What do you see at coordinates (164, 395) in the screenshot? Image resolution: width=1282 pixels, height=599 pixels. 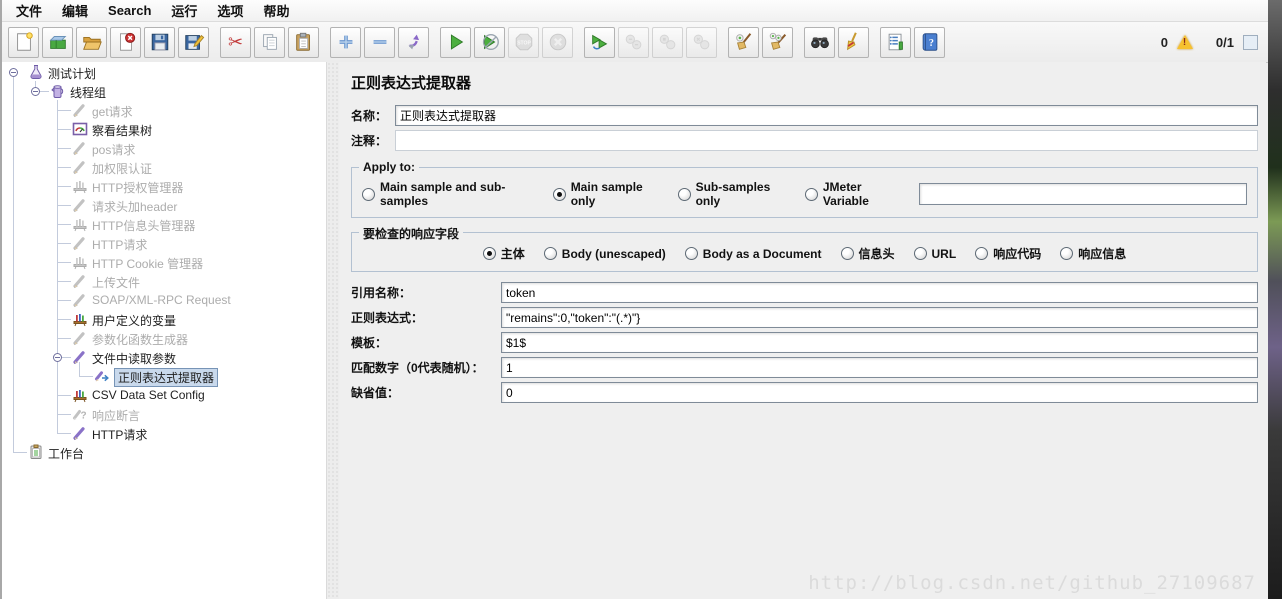 I see `tree-node-csv-data-set-config: CSV Data Set Config` at bounding box center [164, 395].